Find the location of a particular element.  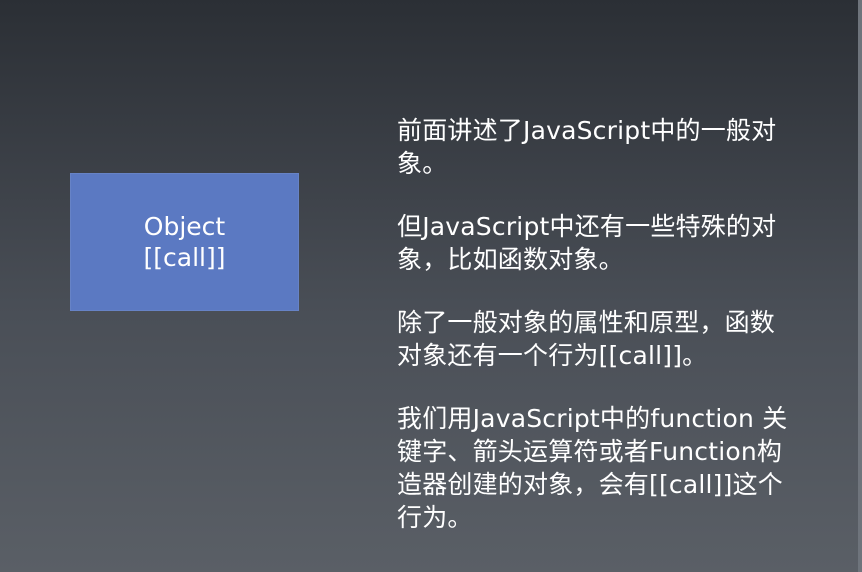

text-line: 键字、箭头运算符或者Function构 is located at coordinates (590, 451).